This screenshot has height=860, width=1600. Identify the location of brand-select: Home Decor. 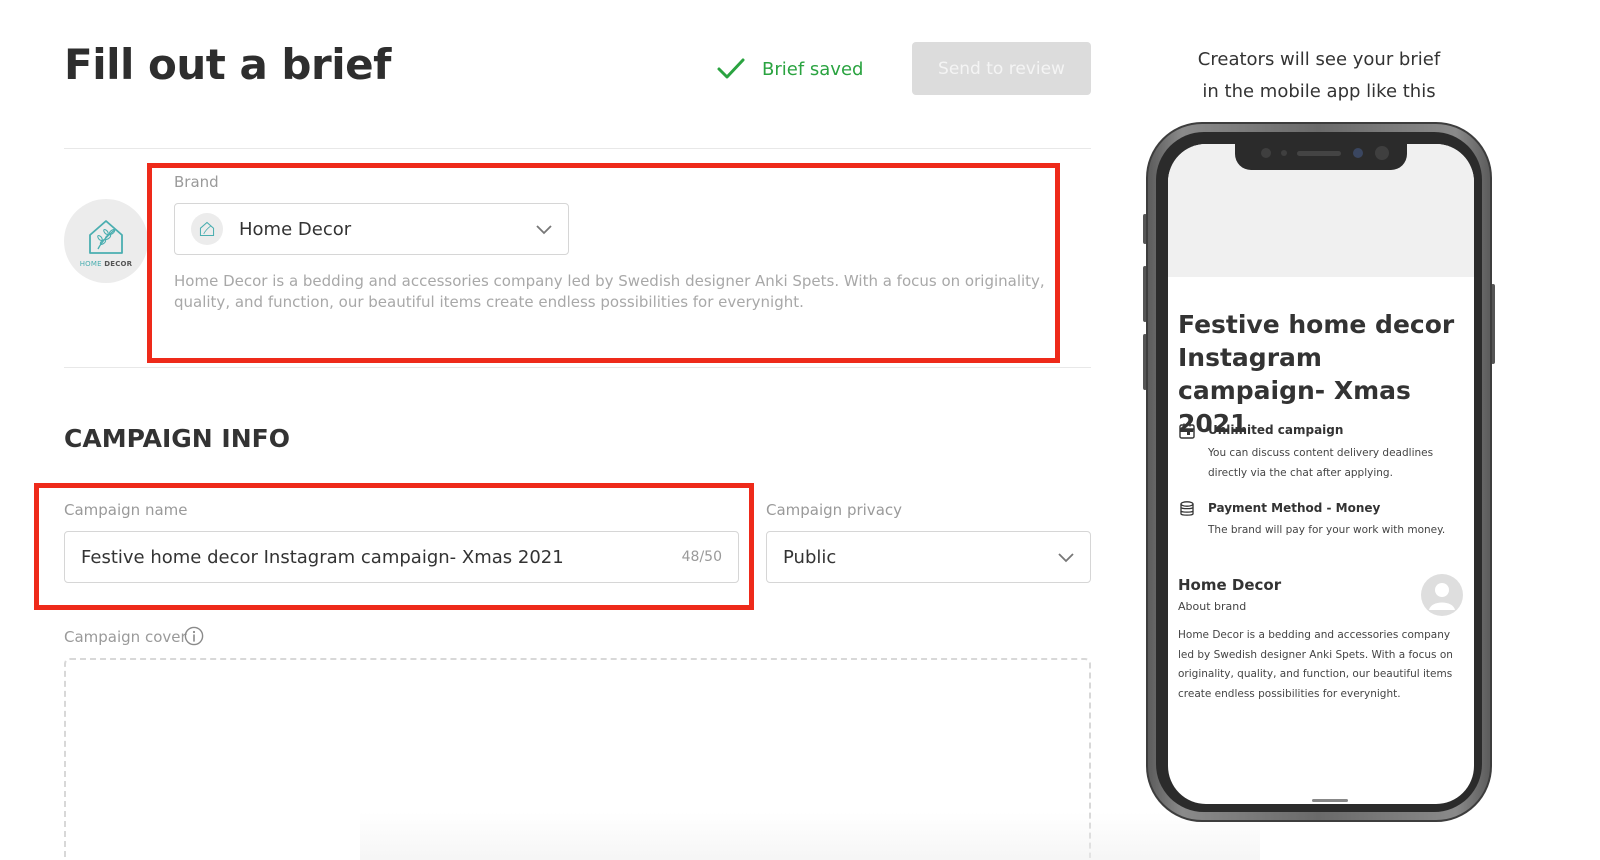
(371, 229).